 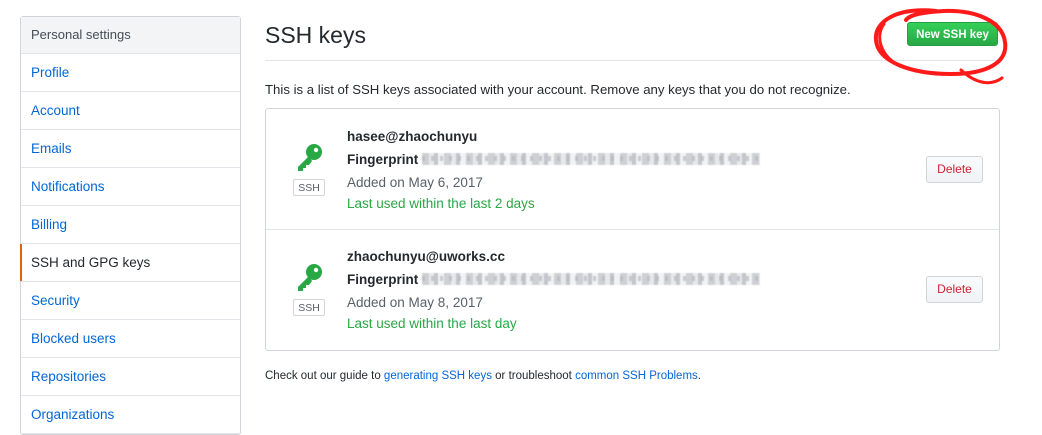 What do you see at coordinates (432, 323) in the screenshot?
I see `last-used-status: Last used within the last day` at bounding box center [432, 323].